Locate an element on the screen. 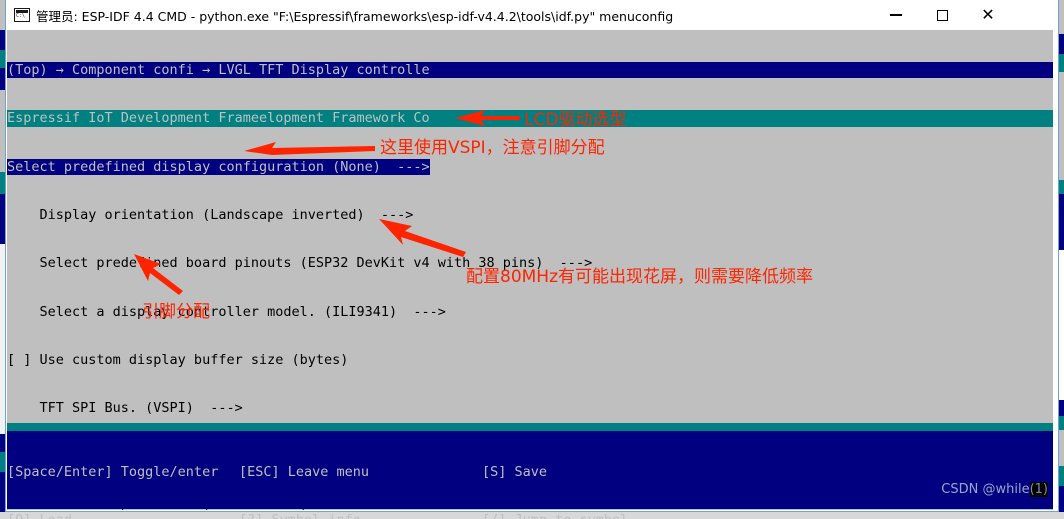 The width and height of the screenshot is (1064, 519). close-icon: ✕ is located at coordinates (988, 14).